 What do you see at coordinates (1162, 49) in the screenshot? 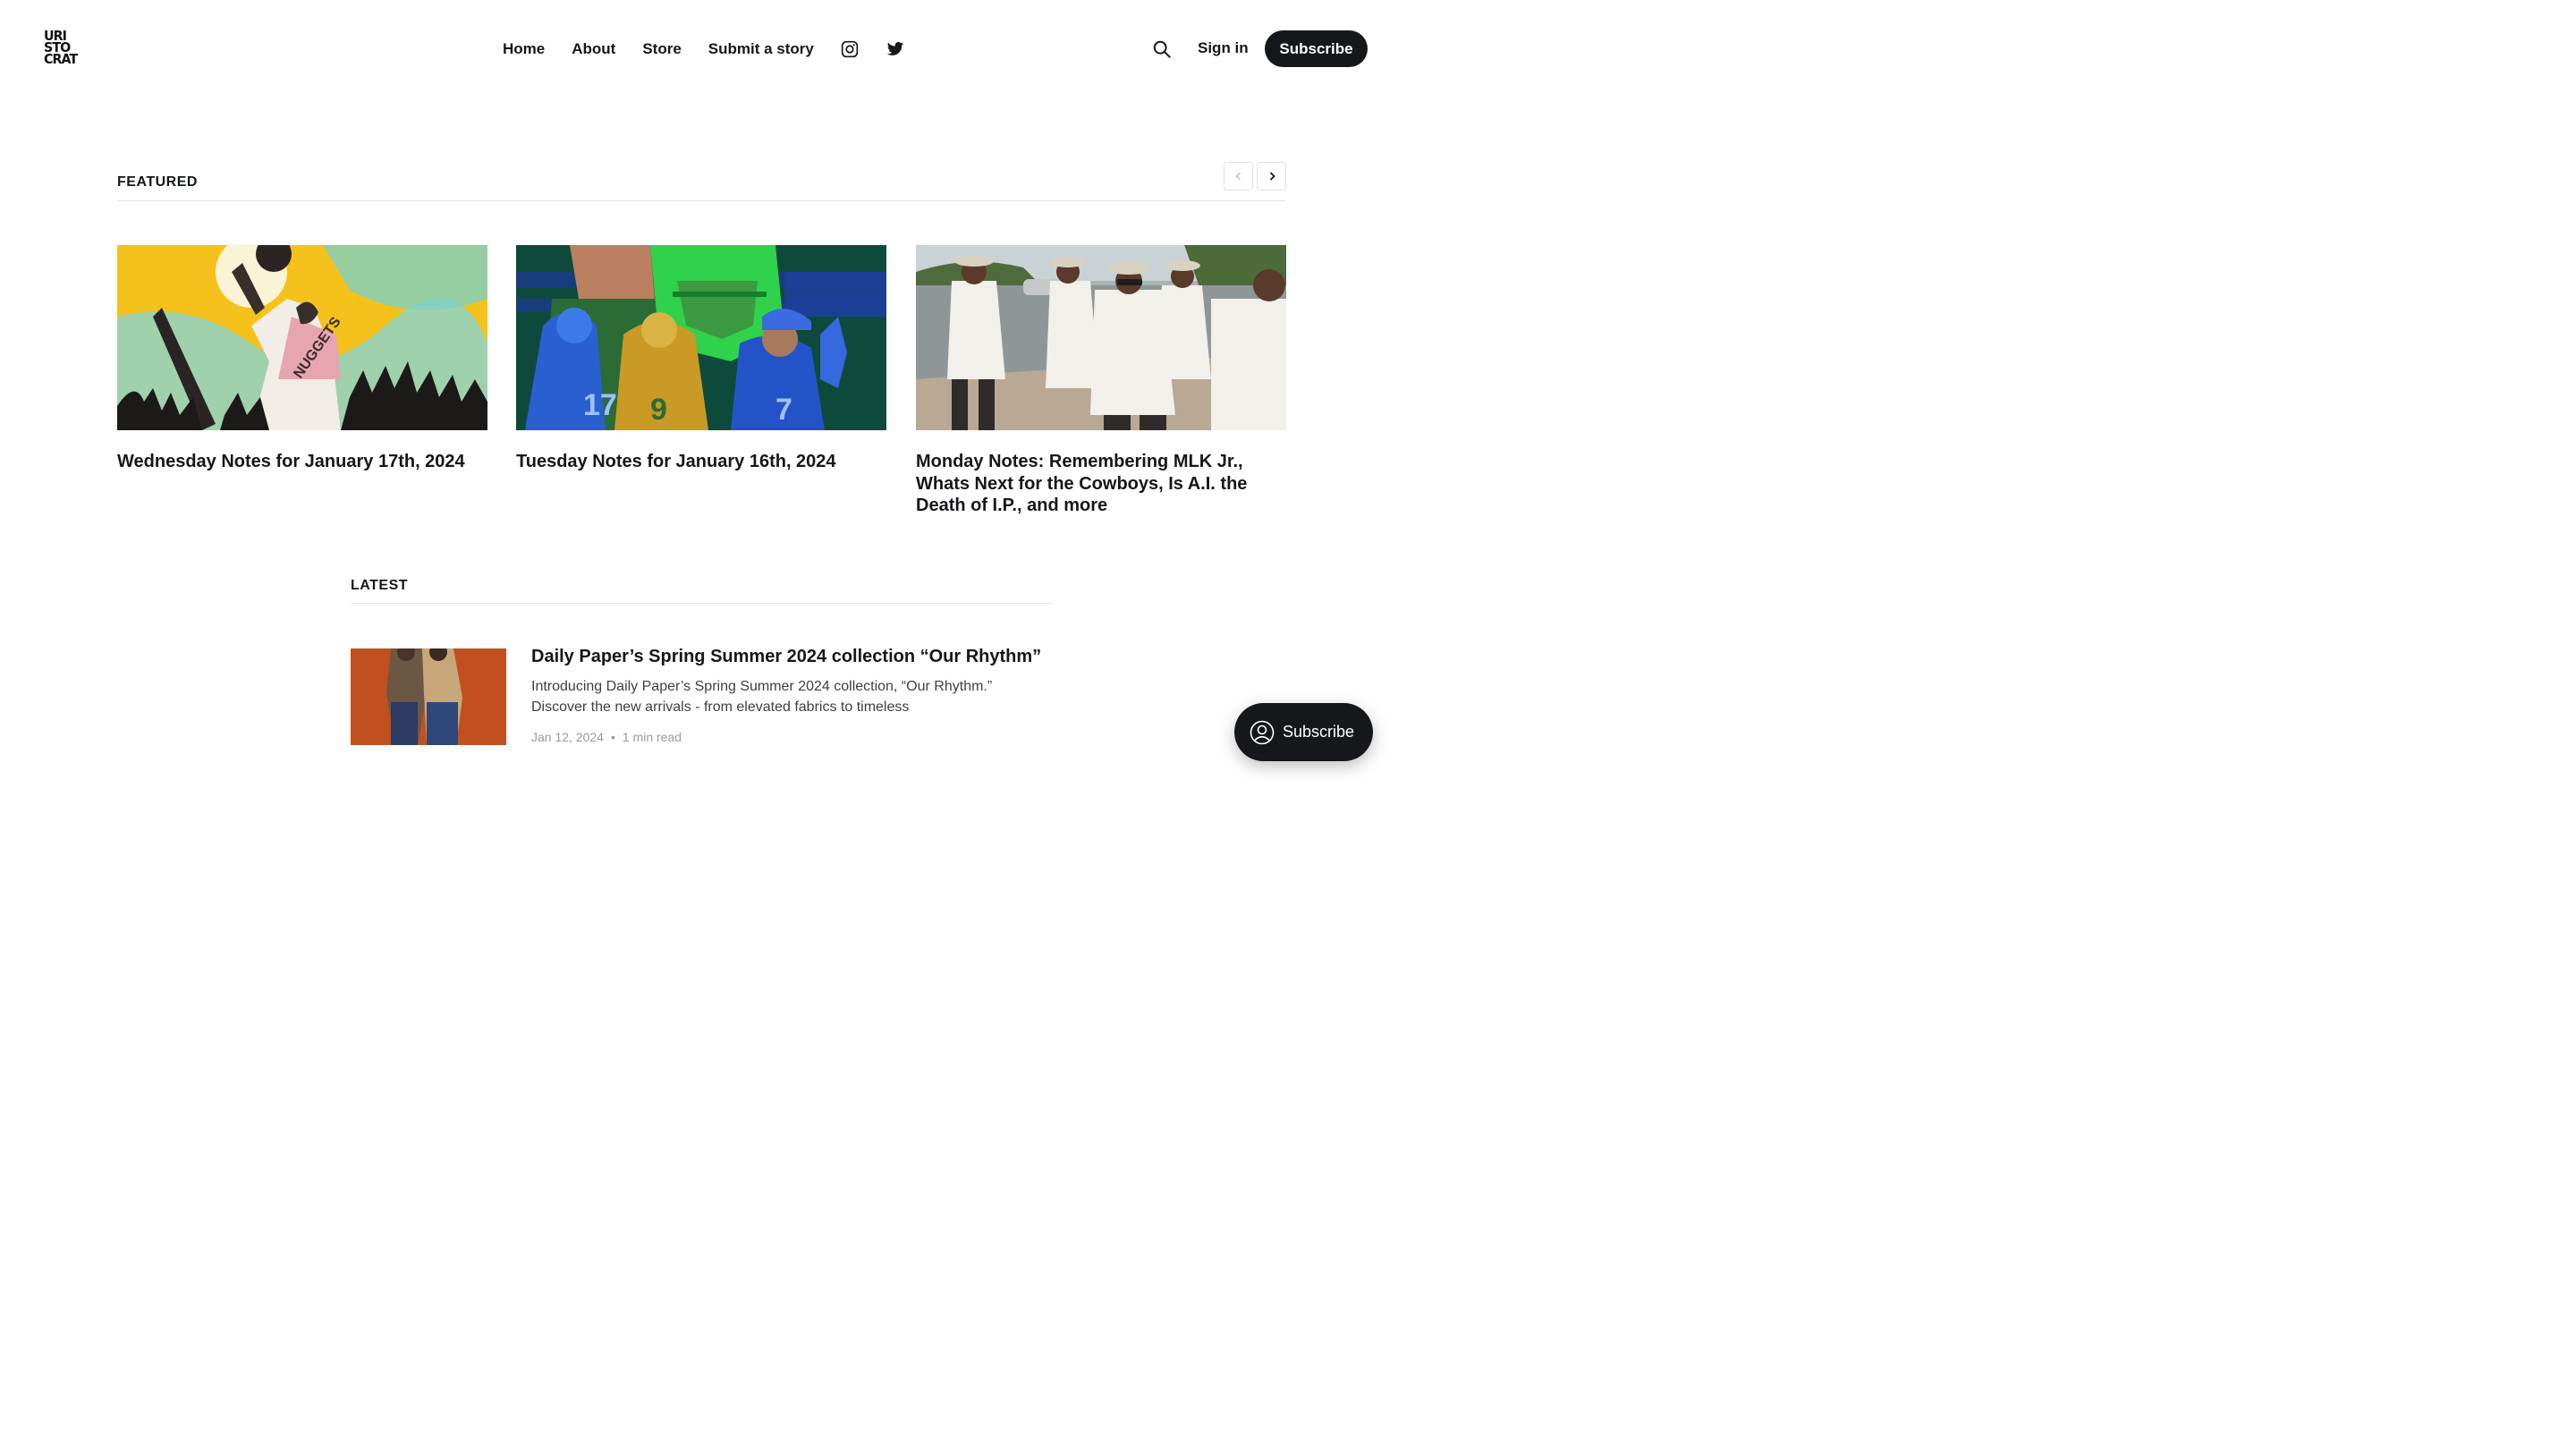
I see `search-icon` at bounding box center [1162, 49].